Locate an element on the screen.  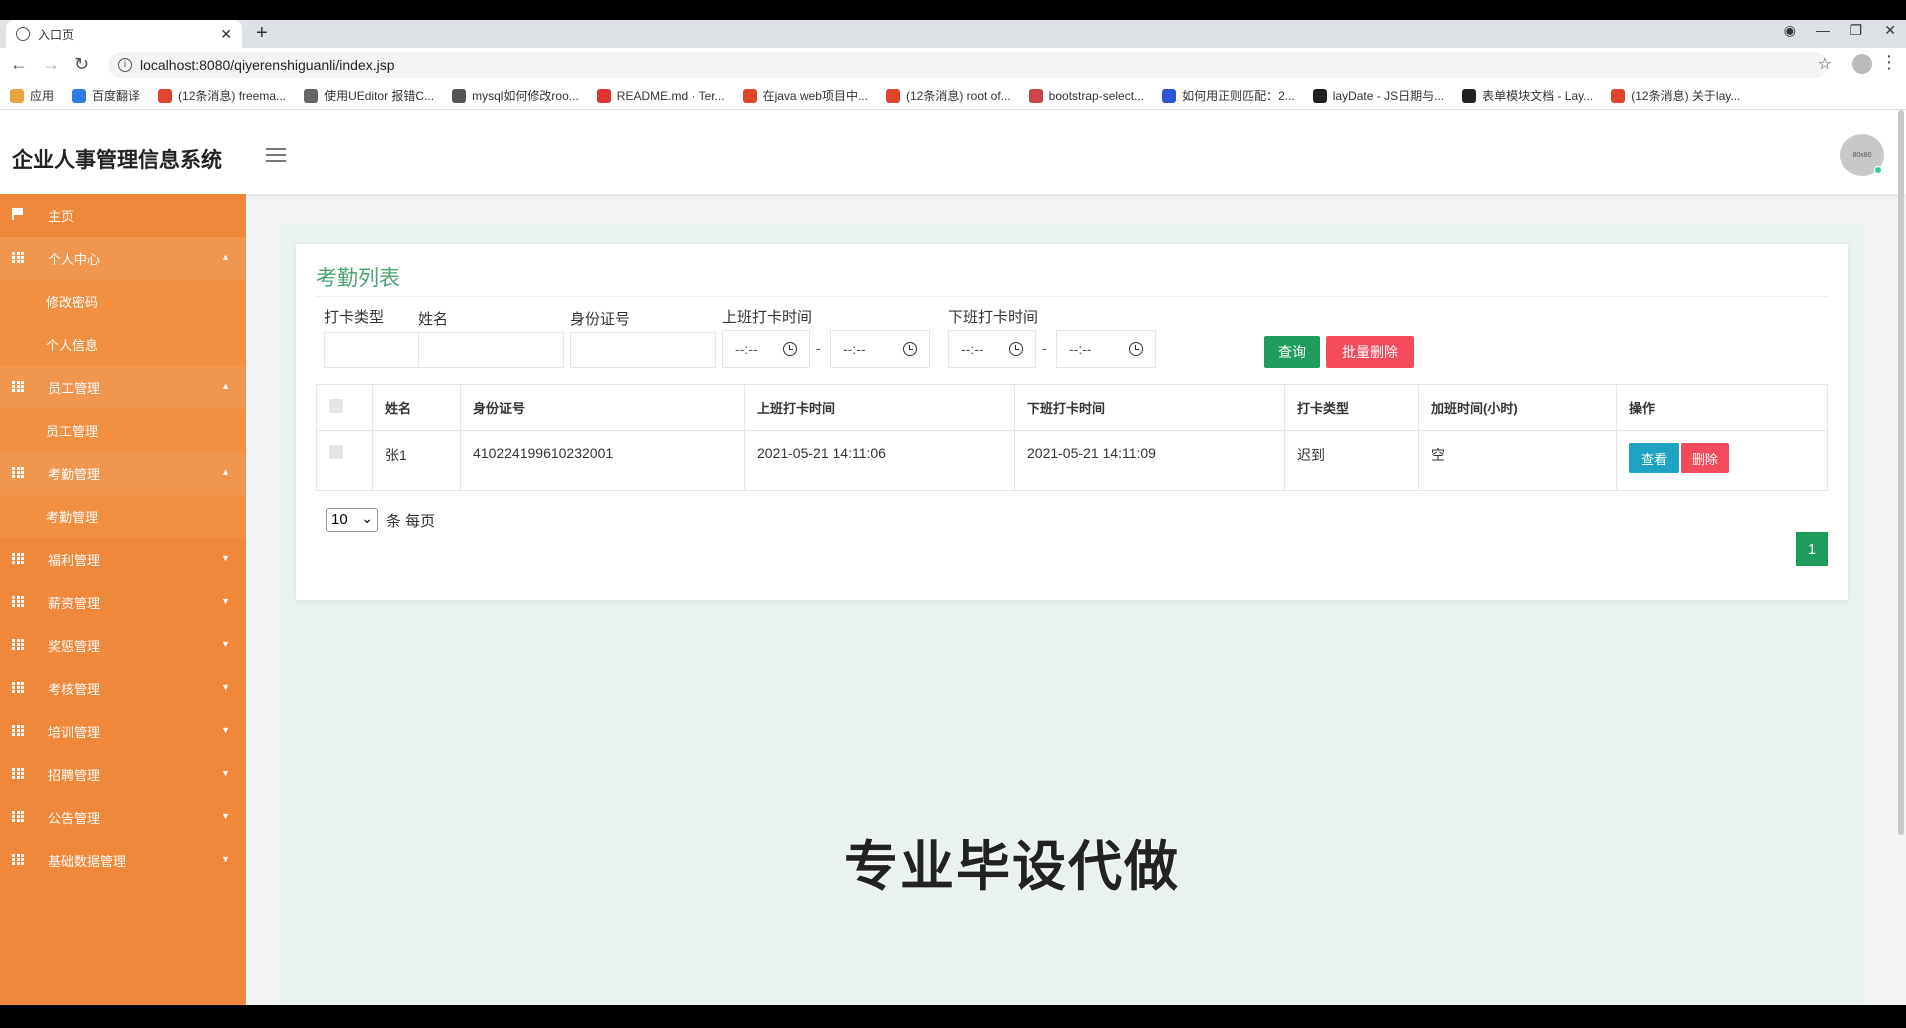
avatar: 80x80 is located at coordinates (1862, 155).